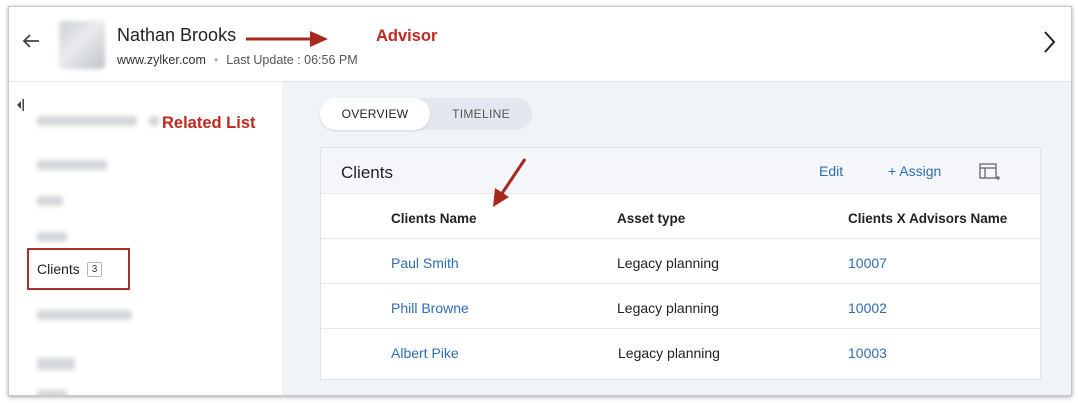 The image size is (1078, 403). I want to click on table-row: Paul Smith Legacy planning 10007, so click(680, 261).